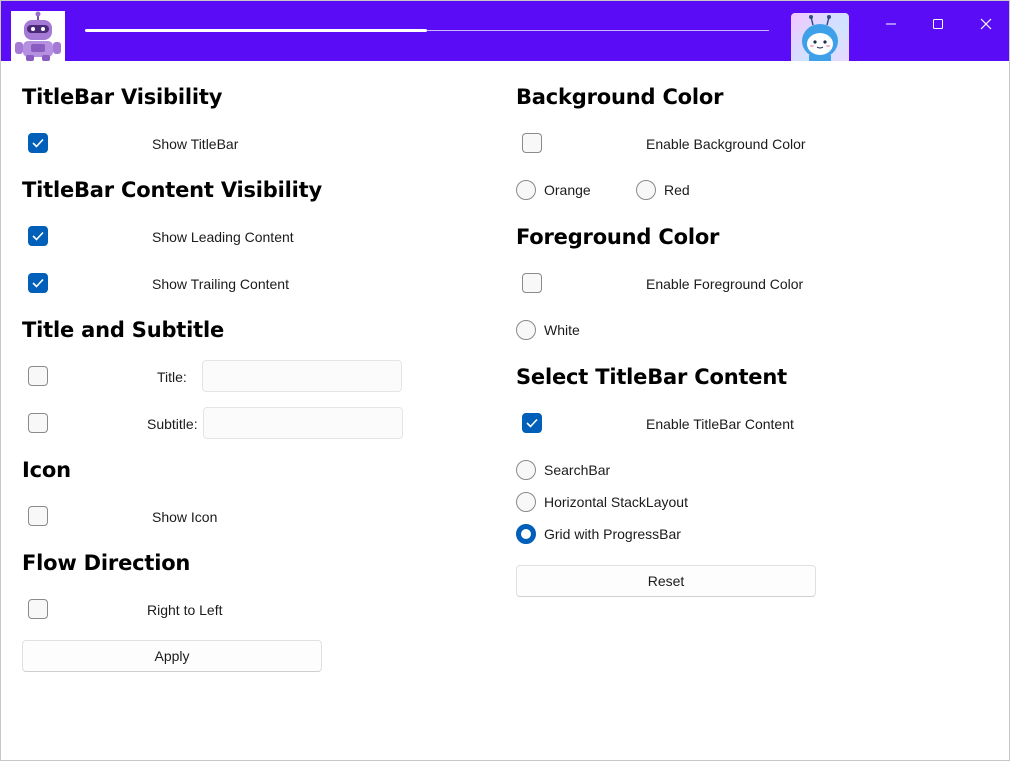 Image resolution: width=1010 pixels, height=761 pixels. I want to click on minimize-button, so click(891, 24).